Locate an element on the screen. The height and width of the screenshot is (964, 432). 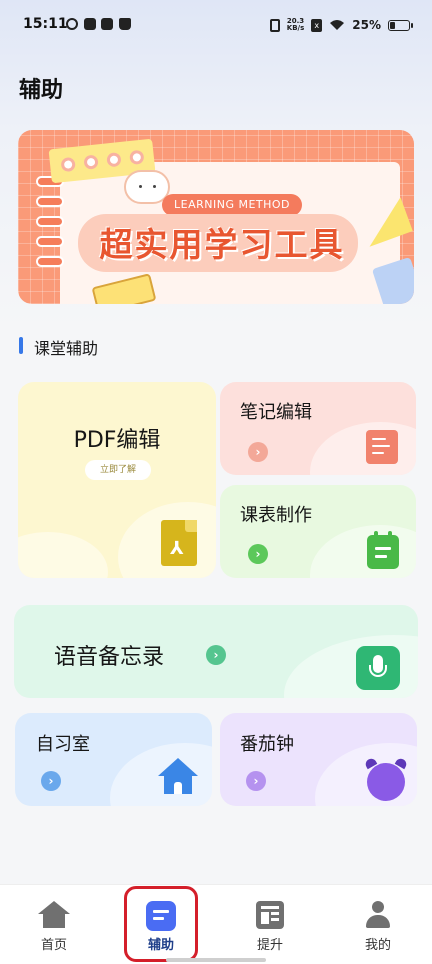
status-bar: 15:11 20.3 KB/s x 25% is located at coordinates (216, 25).